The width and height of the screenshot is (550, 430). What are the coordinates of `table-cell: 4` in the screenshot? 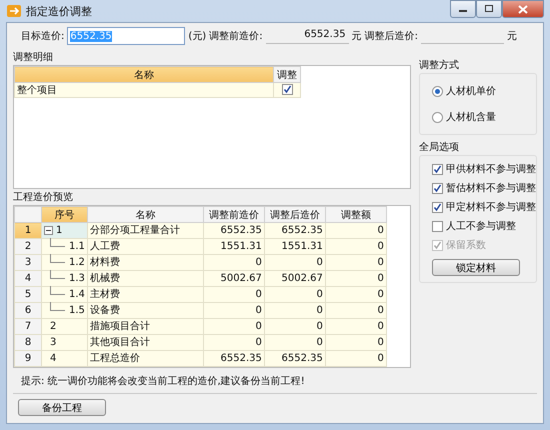 It's located at (53, 358).